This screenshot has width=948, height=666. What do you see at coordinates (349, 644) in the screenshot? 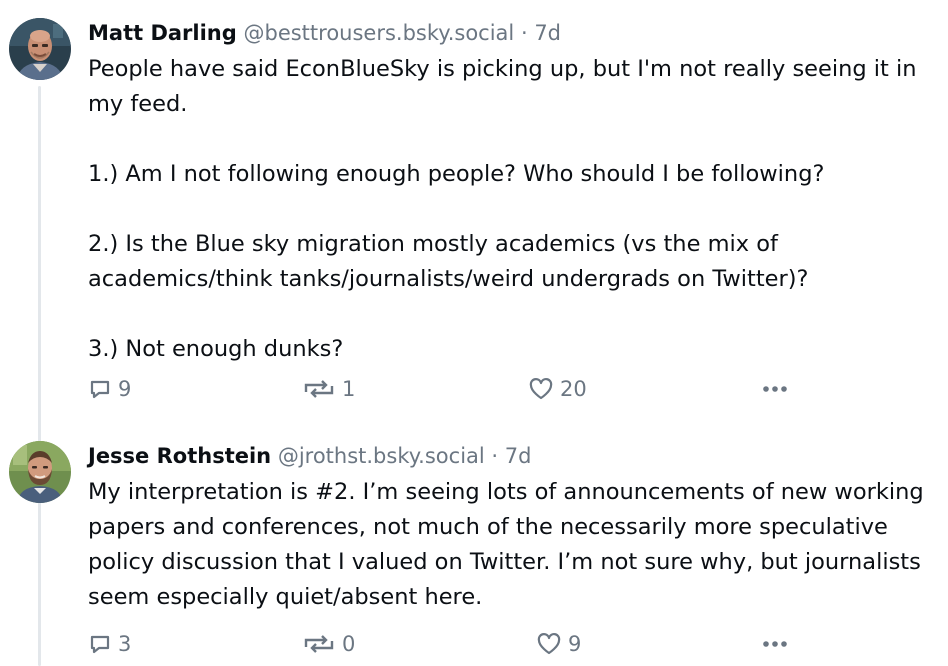
I see `repost-count: 0` at bounding box center [349, 644].